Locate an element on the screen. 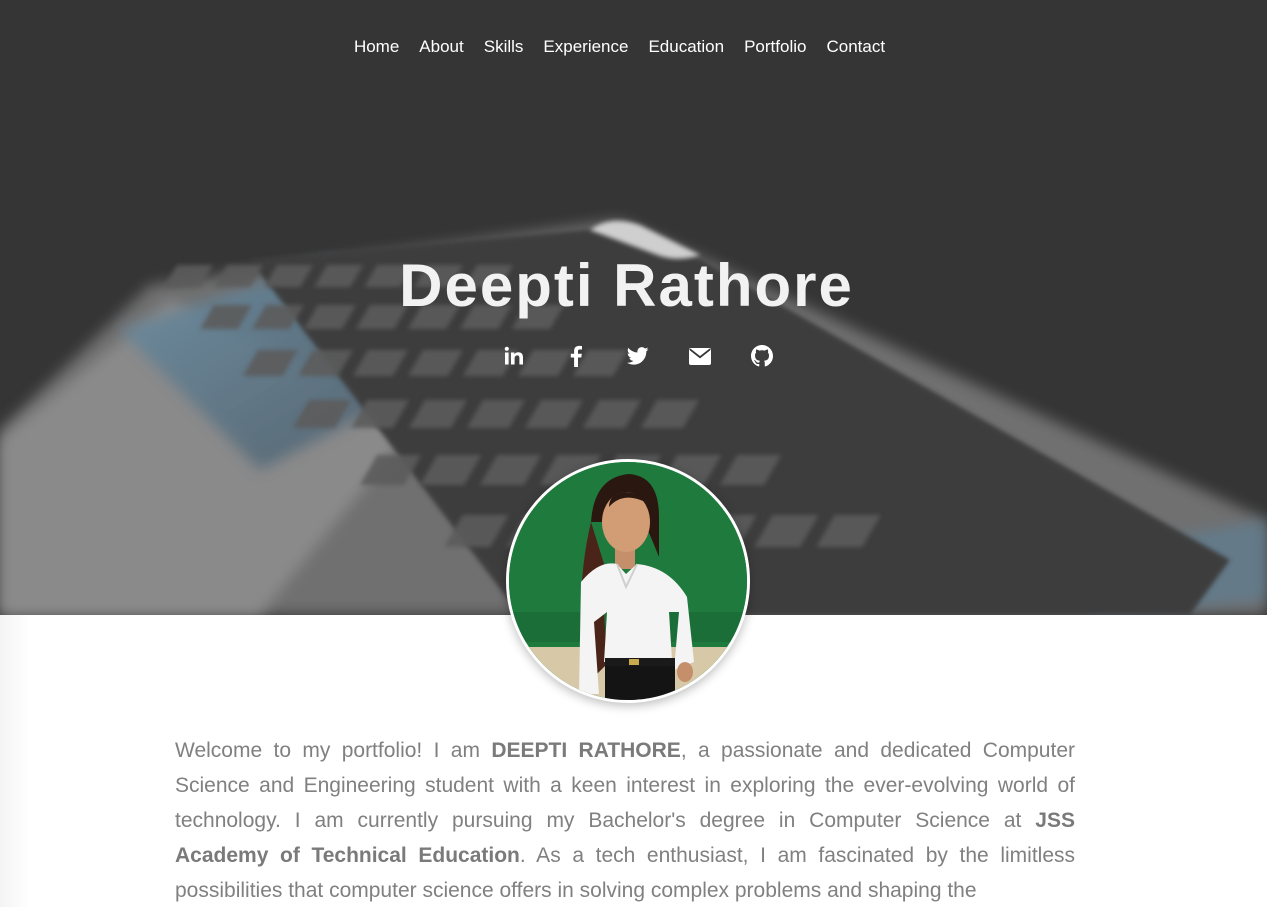 The height and width of the screenshot is (907, 1267). facebook-link is located at coordinates (576, 356).